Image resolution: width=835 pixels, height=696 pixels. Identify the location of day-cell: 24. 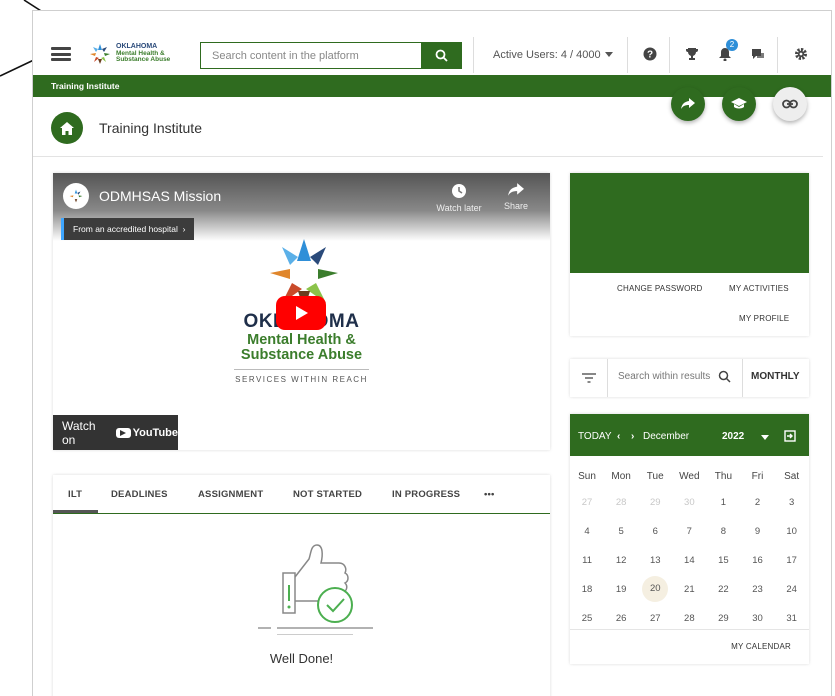
(792, 589).